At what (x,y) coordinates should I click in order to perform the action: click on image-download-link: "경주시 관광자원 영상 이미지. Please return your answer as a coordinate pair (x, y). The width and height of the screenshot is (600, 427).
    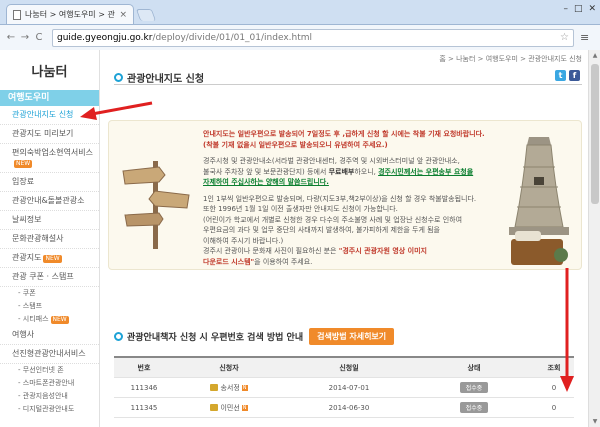
    Looking at the image, I should click on (383, 251).